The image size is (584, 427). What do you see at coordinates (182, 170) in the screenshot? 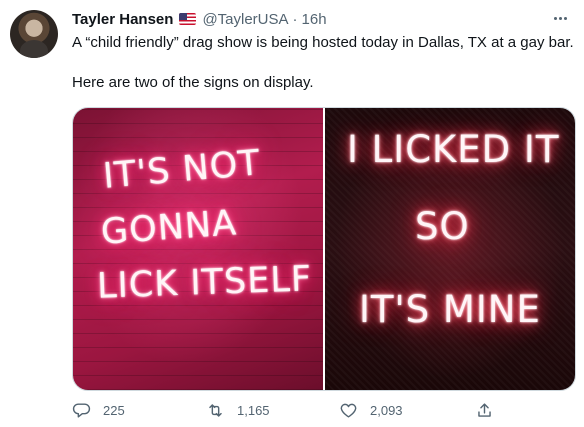
I see `neon-sign-line: IT'S NOT` at bounding box center [182, 170].